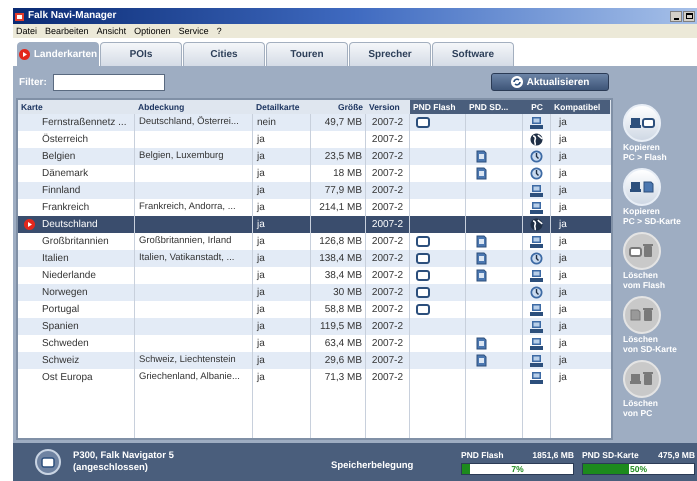 The image size is (697, 481). What do you see at coordinates (314, 326) in the screenshot?
I see `table-row: Spanien ja 119,5 MB 2007-2 ja` at bounding box center [314, 326].